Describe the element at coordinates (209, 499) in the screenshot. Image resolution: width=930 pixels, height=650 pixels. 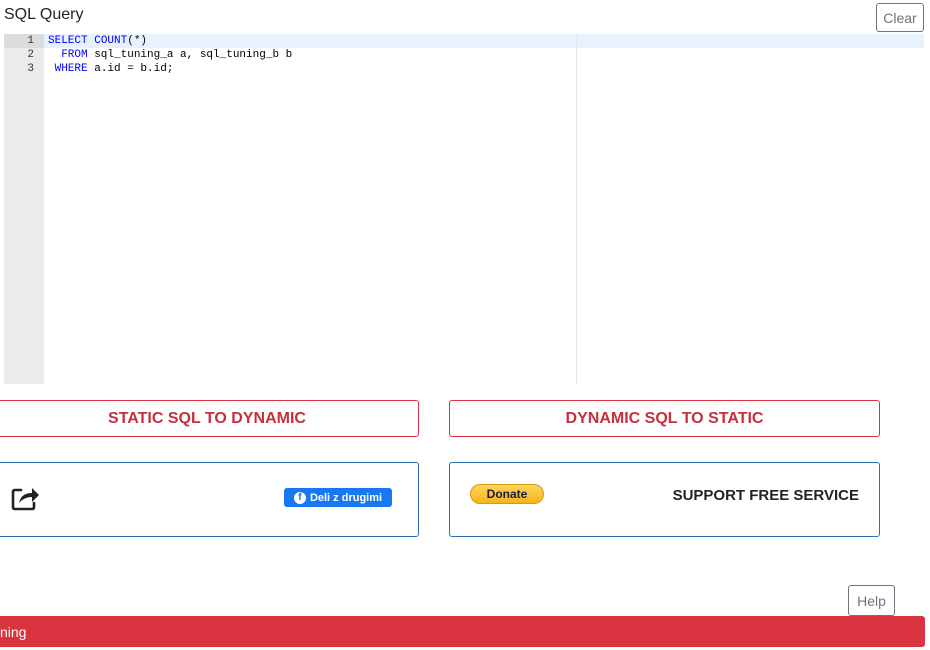
I see `share-card: f Deli z drugimi` at that location.